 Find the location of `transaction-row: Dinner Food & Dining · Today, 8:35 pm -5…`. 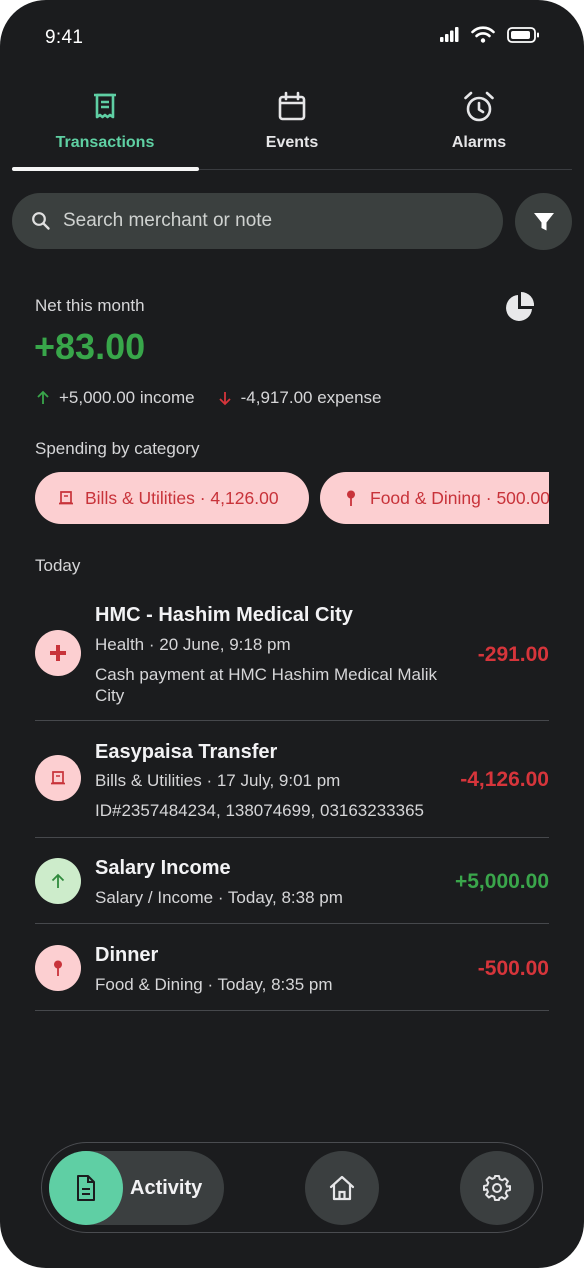

transaction-row: Dinner Food & Dining · Today, 8:35 pm -5… is located at coordinates (292, 973).